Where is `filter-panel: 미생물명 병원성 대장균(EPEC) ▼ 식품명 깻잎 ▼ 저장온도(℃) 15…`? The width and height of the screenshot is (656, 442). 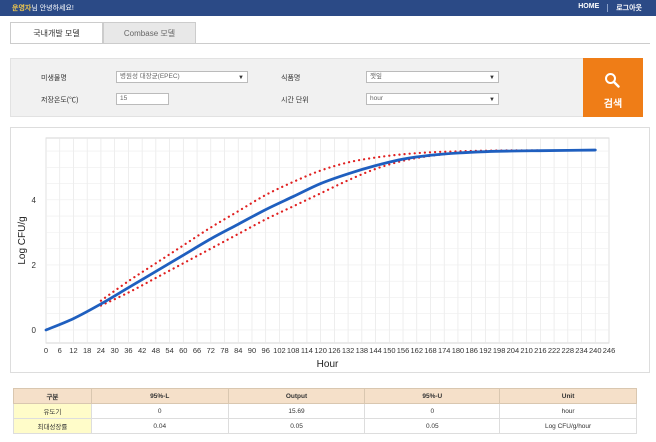
filter-panel: 미생물명 병원성 대장균(EPEC) ▼ 식품명 깻잎 ▼ 저장온도(℃) 15… is located at coordinates (326, 87).